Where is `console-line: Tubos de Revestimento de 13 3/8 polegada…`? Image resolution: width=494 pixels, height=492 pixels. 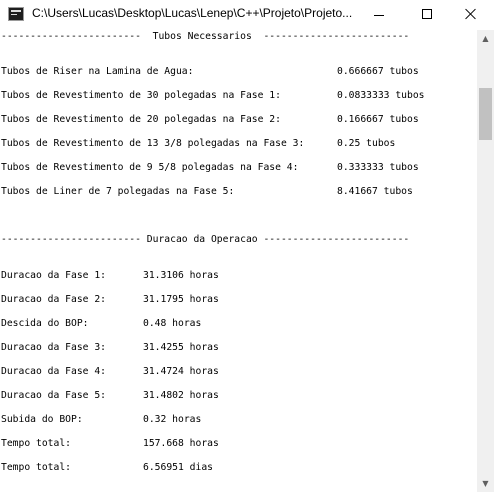
console-line: Tubos de Revestimento de 13 3/8 polegada… is located at coordinates (236, 144).